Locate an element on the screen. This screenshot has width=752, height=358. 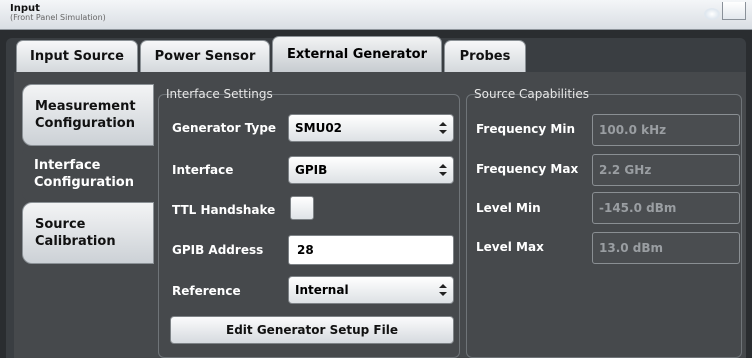
tab-label: Input Source is located at coordinates (77, 56).